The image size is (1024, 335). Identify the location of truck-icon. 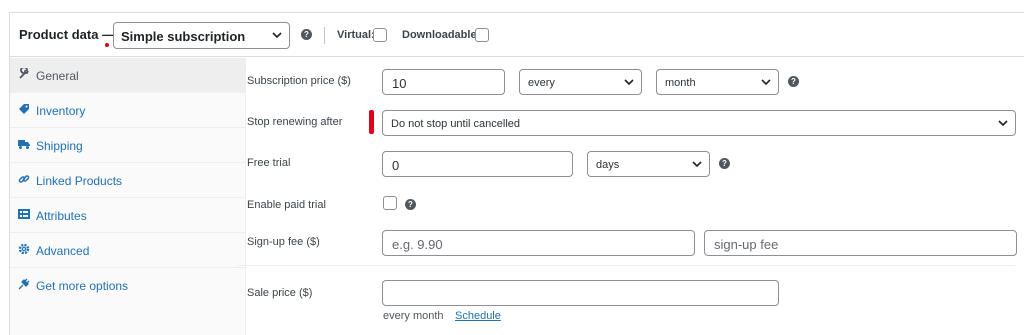
(24, 144).